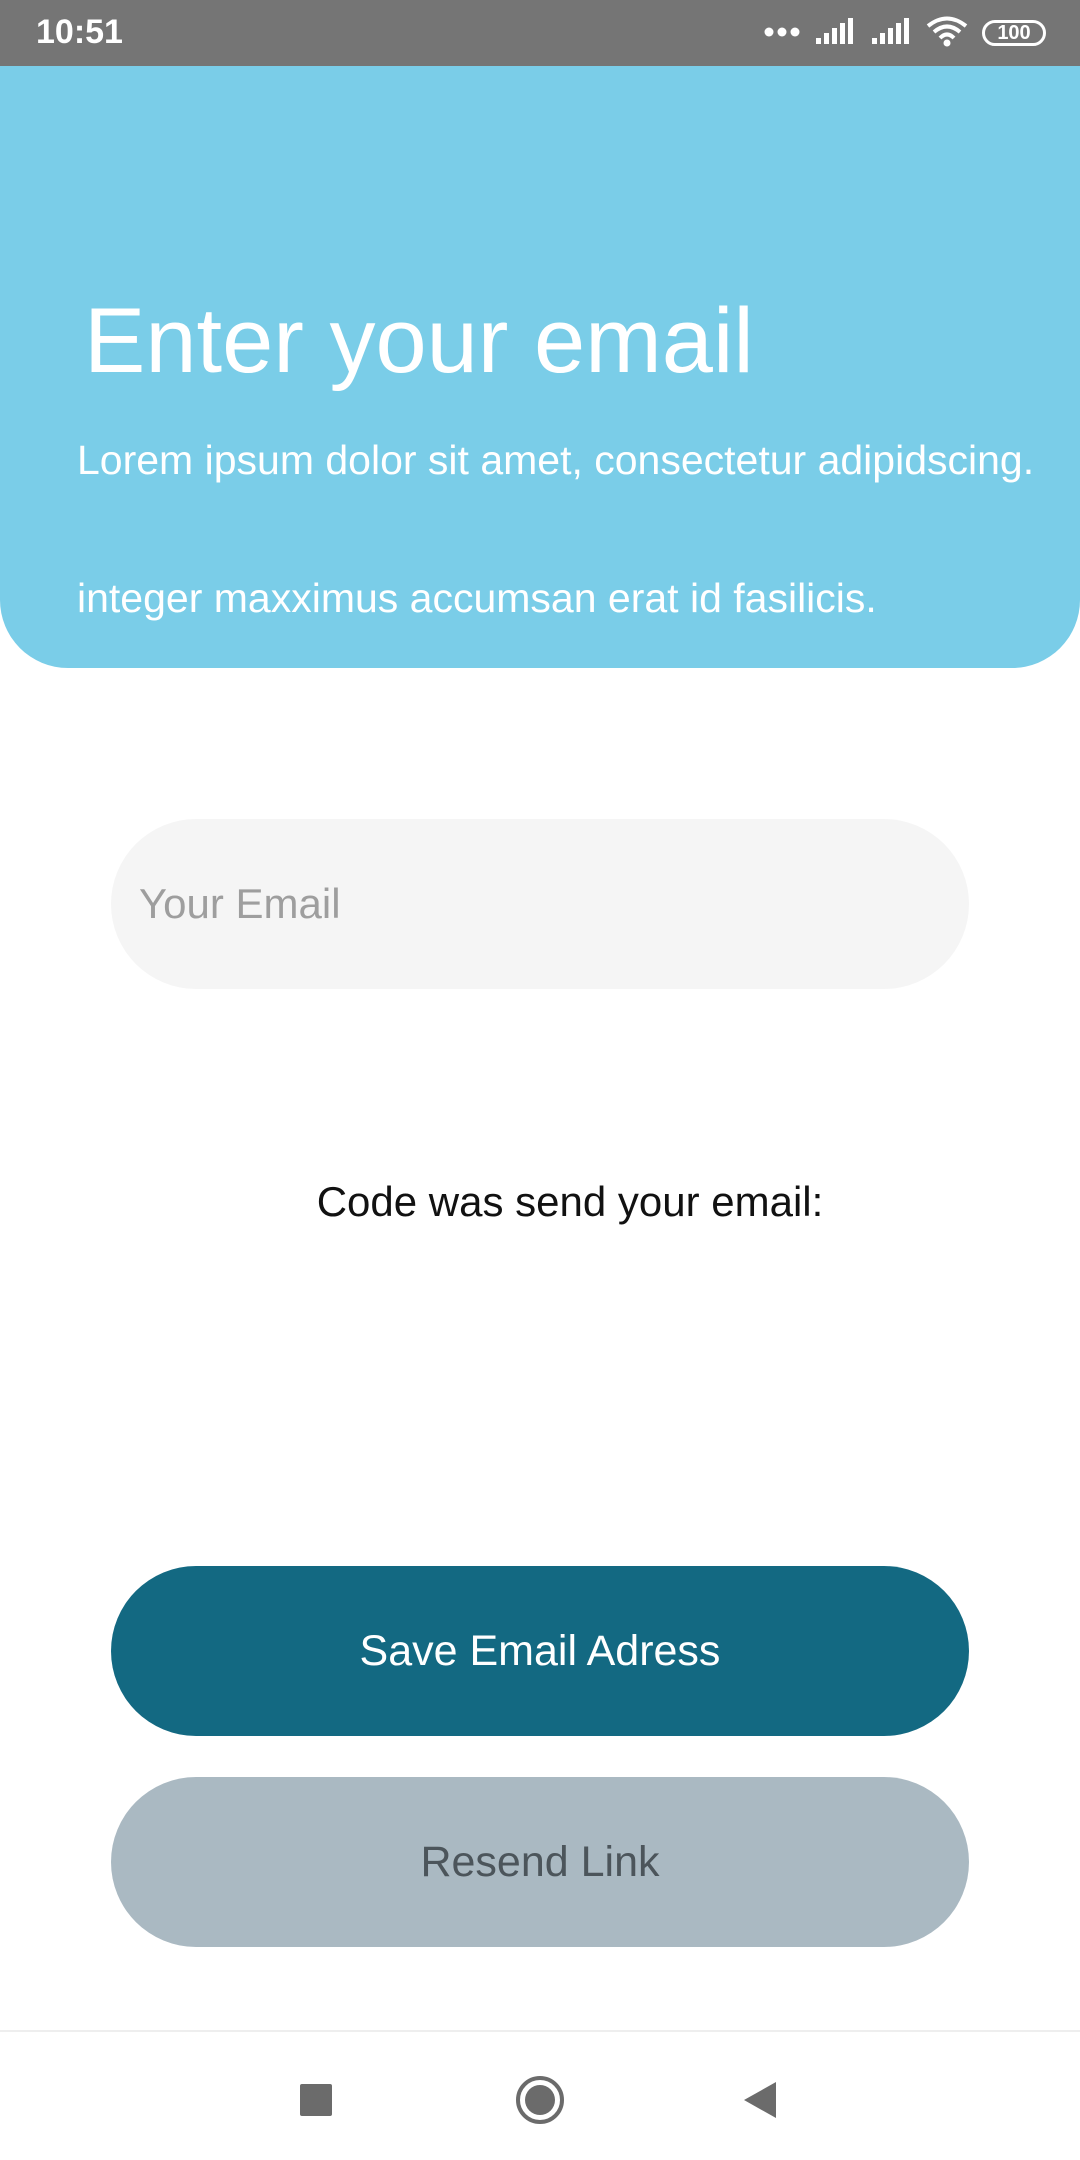 This screenshot has width=1080, height=2160. I want to click on status-bar: 10:51 100, so click(540, 33).